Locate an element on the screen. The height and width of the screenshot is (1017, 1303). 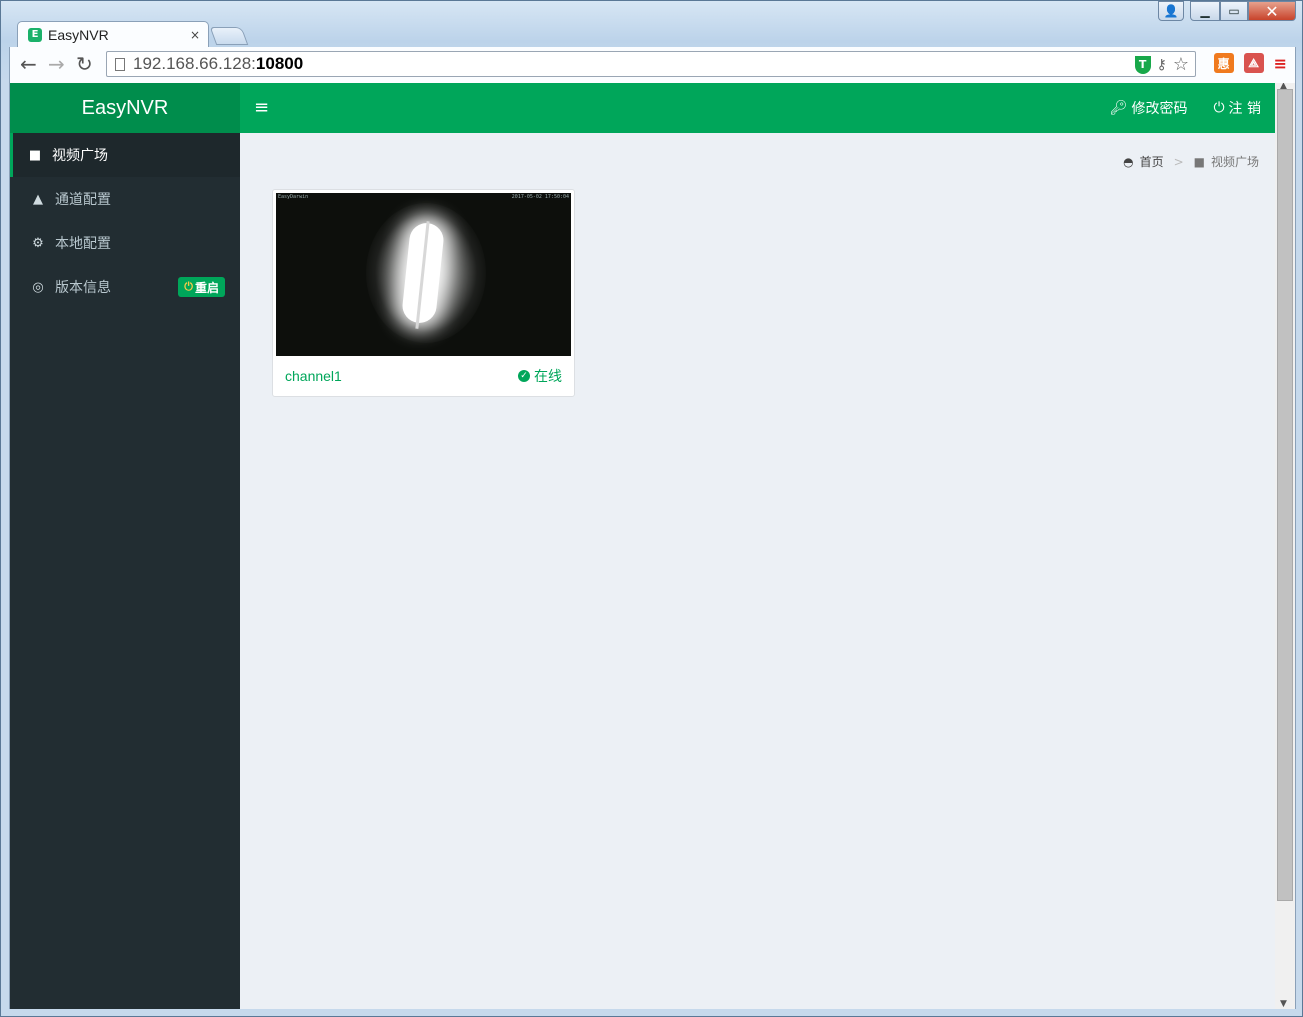
sidebar-toggle-icon: ≡ is located at coordinates (261, 107).